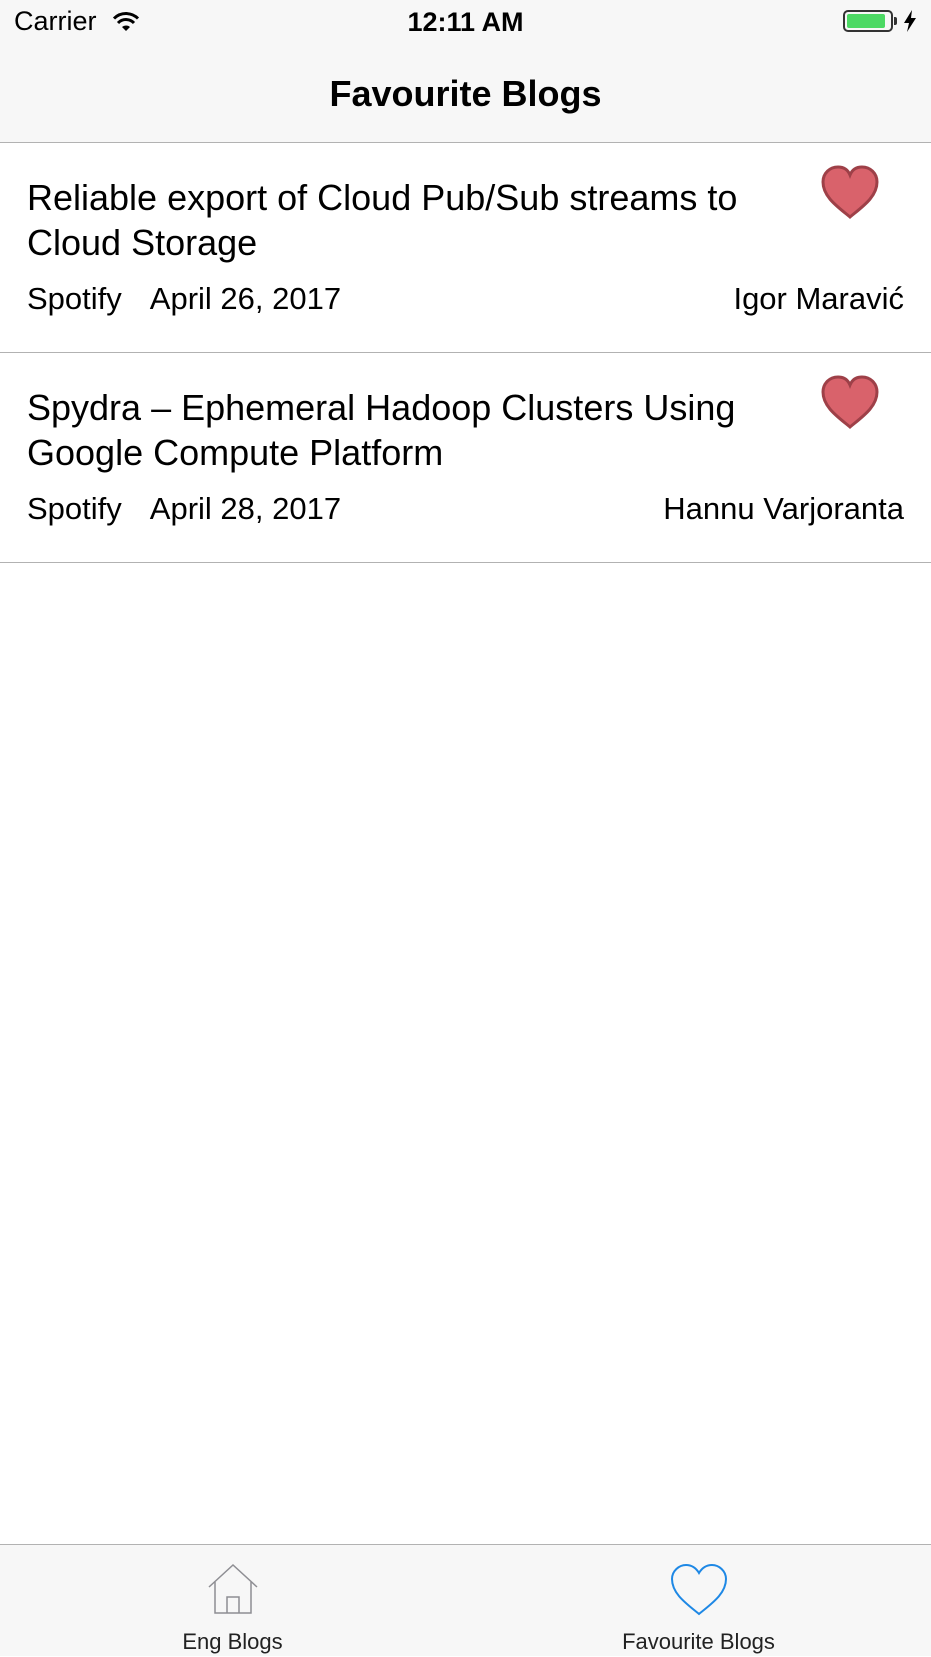  I want to click on tab-favourite-blogs: Favourite Blogs, so click(698, 1601).